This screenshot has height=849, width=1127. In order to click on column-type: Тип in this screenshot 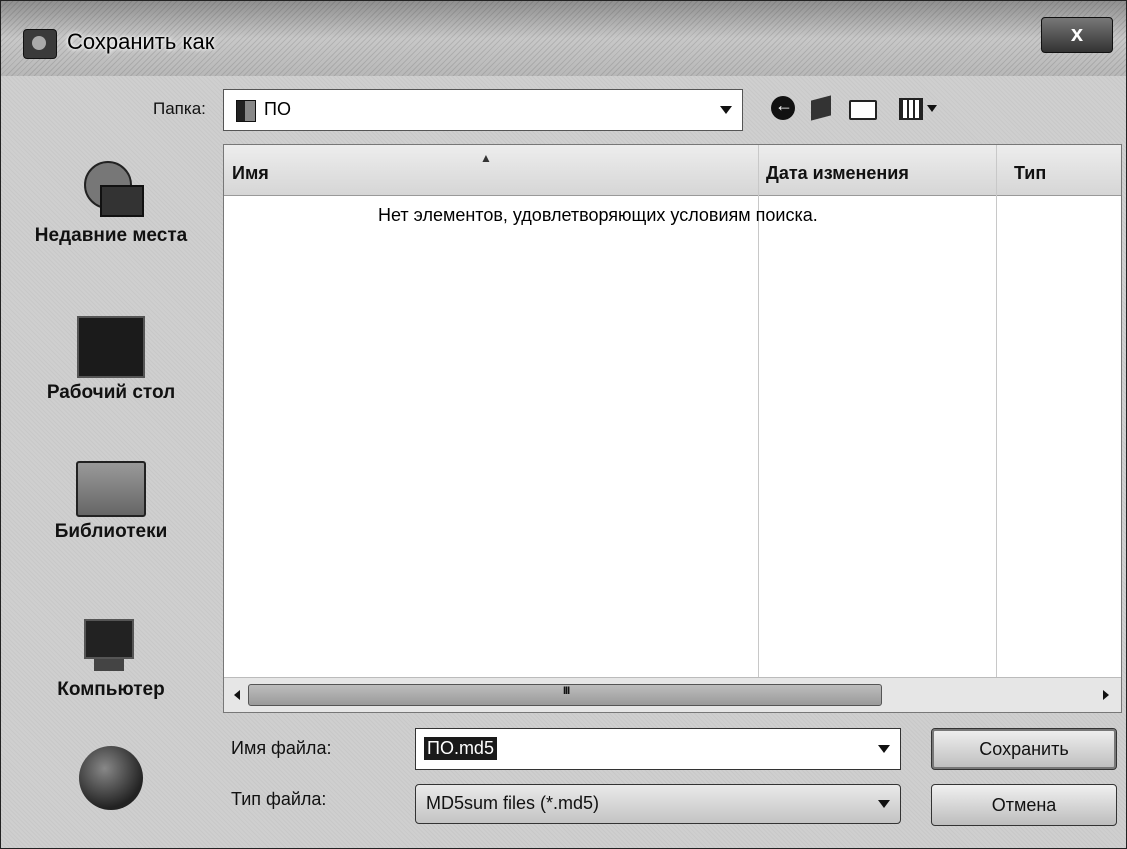, I will do `click(1030, 170)`.